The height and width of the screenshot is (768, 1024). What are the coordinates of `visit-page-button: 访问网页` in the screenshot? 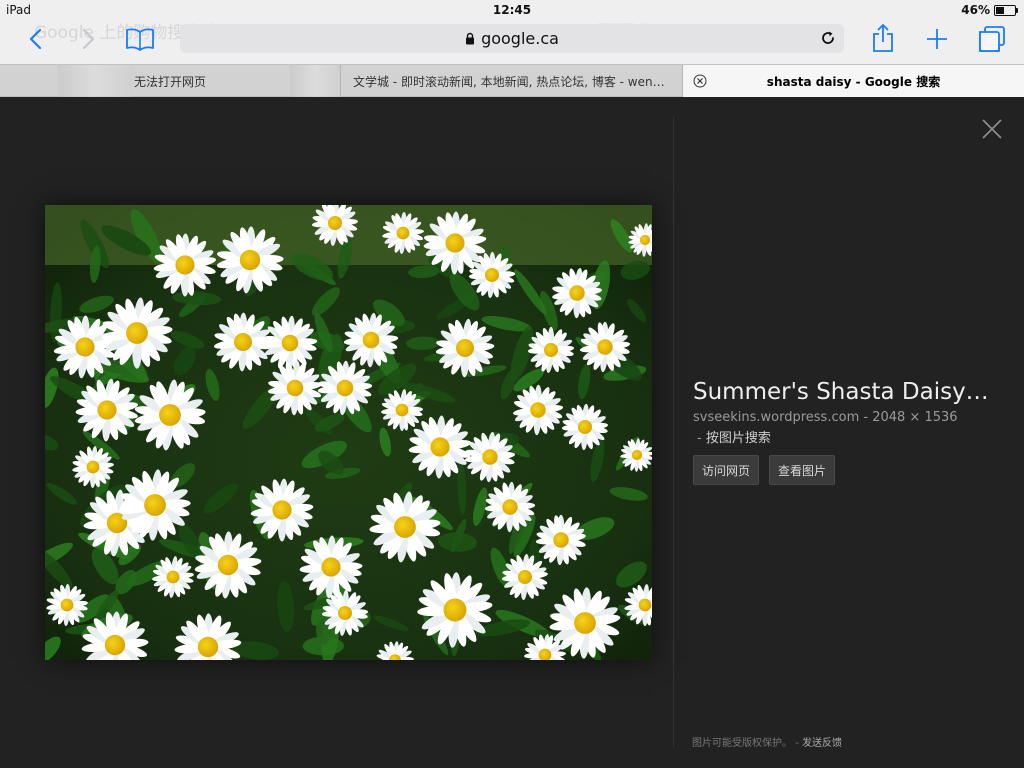 It's located at (726, 470).